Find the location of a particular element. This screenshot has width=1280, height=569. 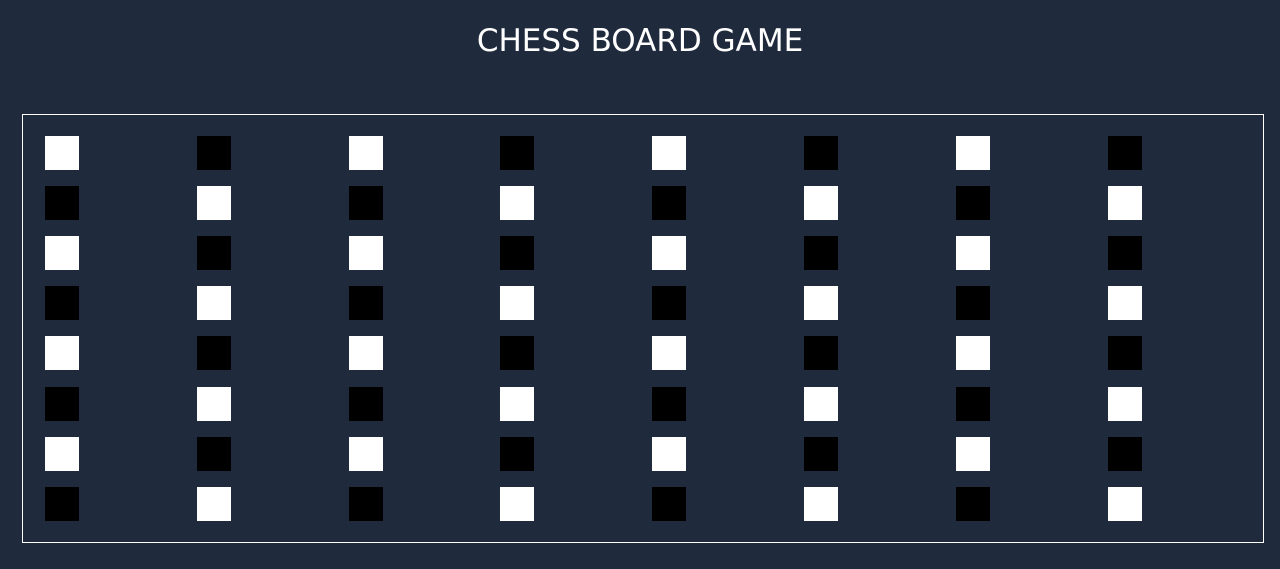

page-title: CHESS BOARD GAME is located at coordinates (640, 41).